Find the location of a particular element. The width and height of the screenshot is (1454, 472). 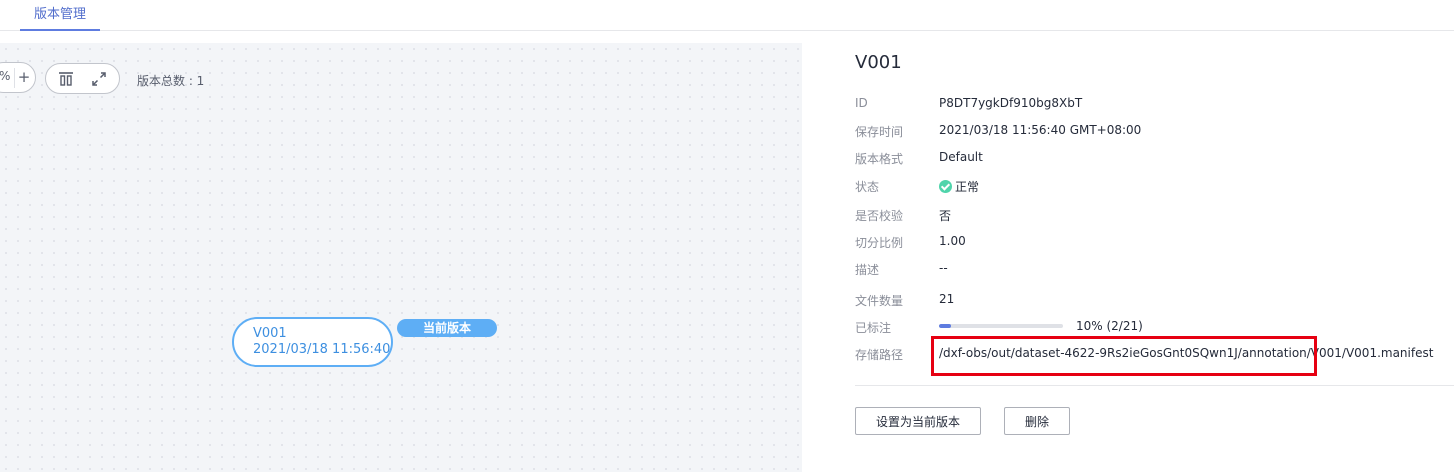

labeled-progress-bar is located at coordinates (1001, 326).